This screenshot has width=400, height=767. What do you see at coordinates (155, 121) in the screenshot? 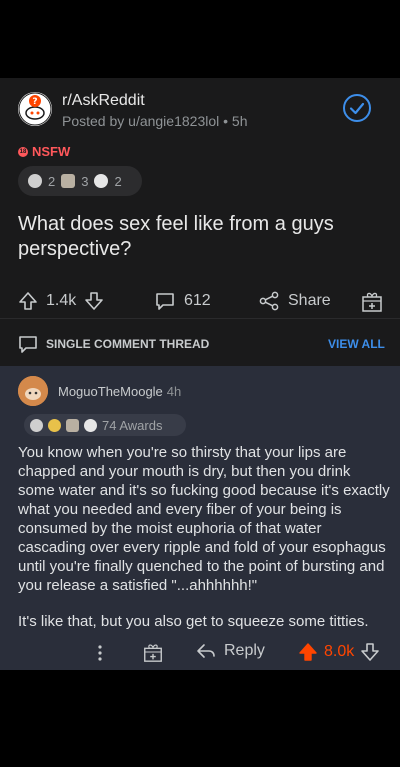
I see `posted-by-line: Posted by u/angie1823lol • 5h` at bounding box center [155, 121].